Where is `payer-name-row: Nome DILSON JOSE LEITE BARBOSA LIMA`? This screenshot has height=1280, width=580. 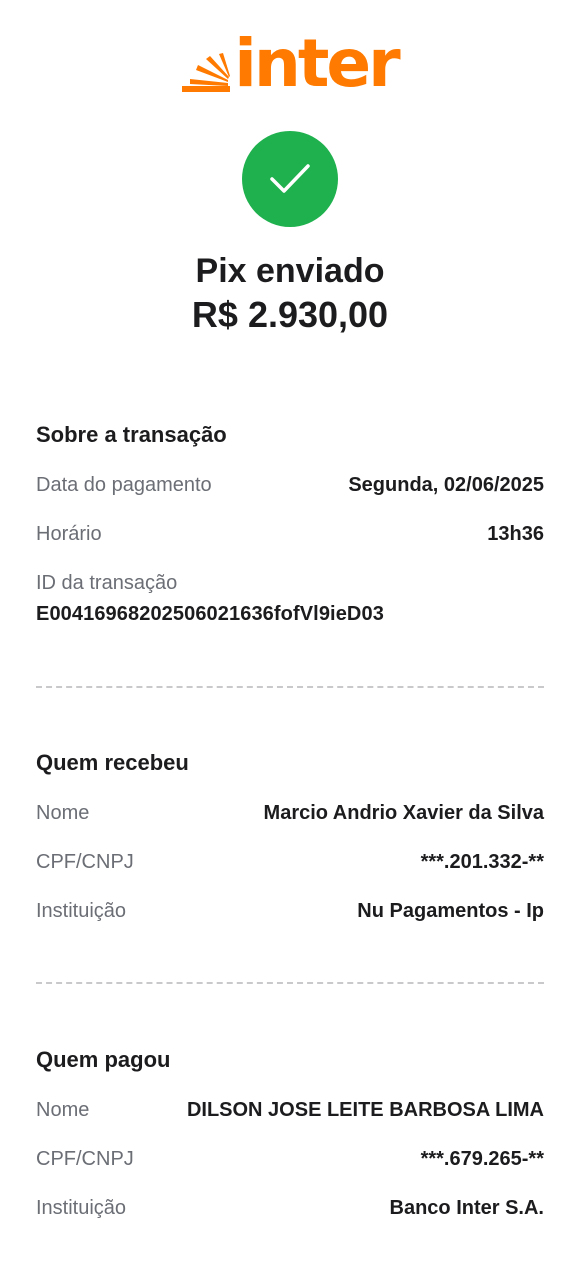
payer-name-row: Nome DILSON JOSE LEITE BARBOSA LIMA is located at coordinates (290, 1110).